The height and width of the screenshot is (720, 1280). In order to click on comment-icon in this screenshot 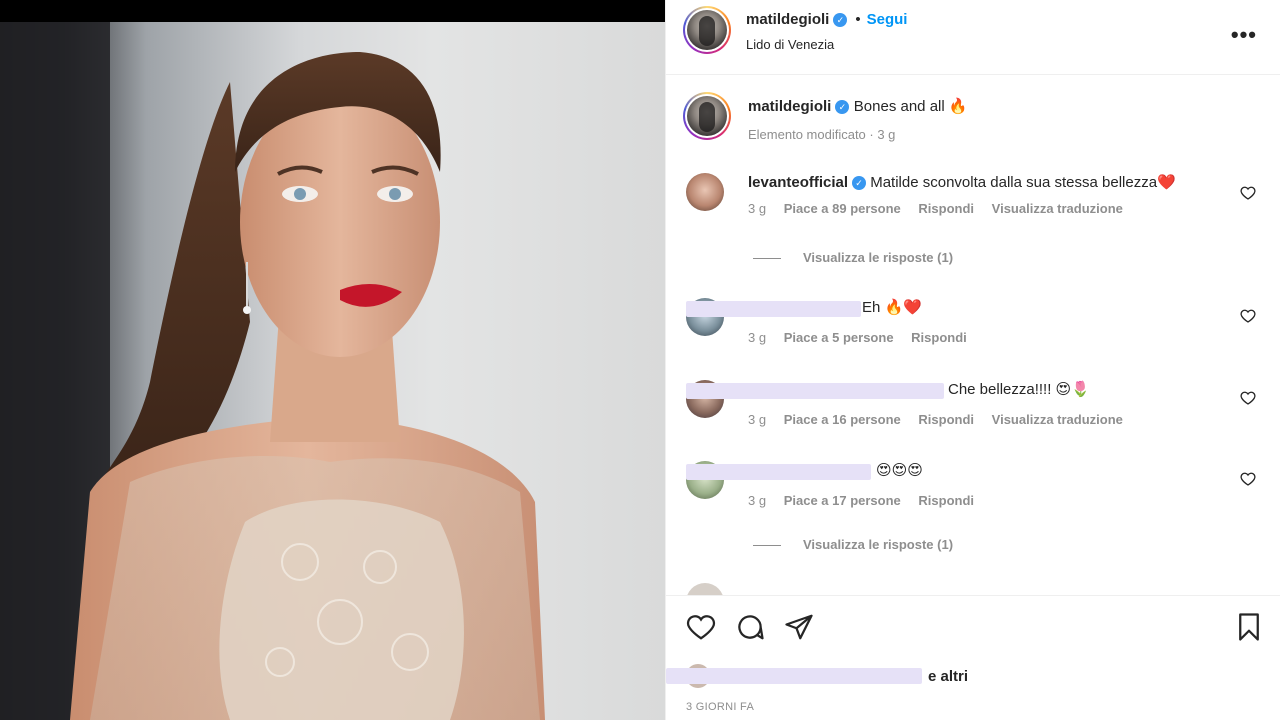, I will do `click(750, 629)`.